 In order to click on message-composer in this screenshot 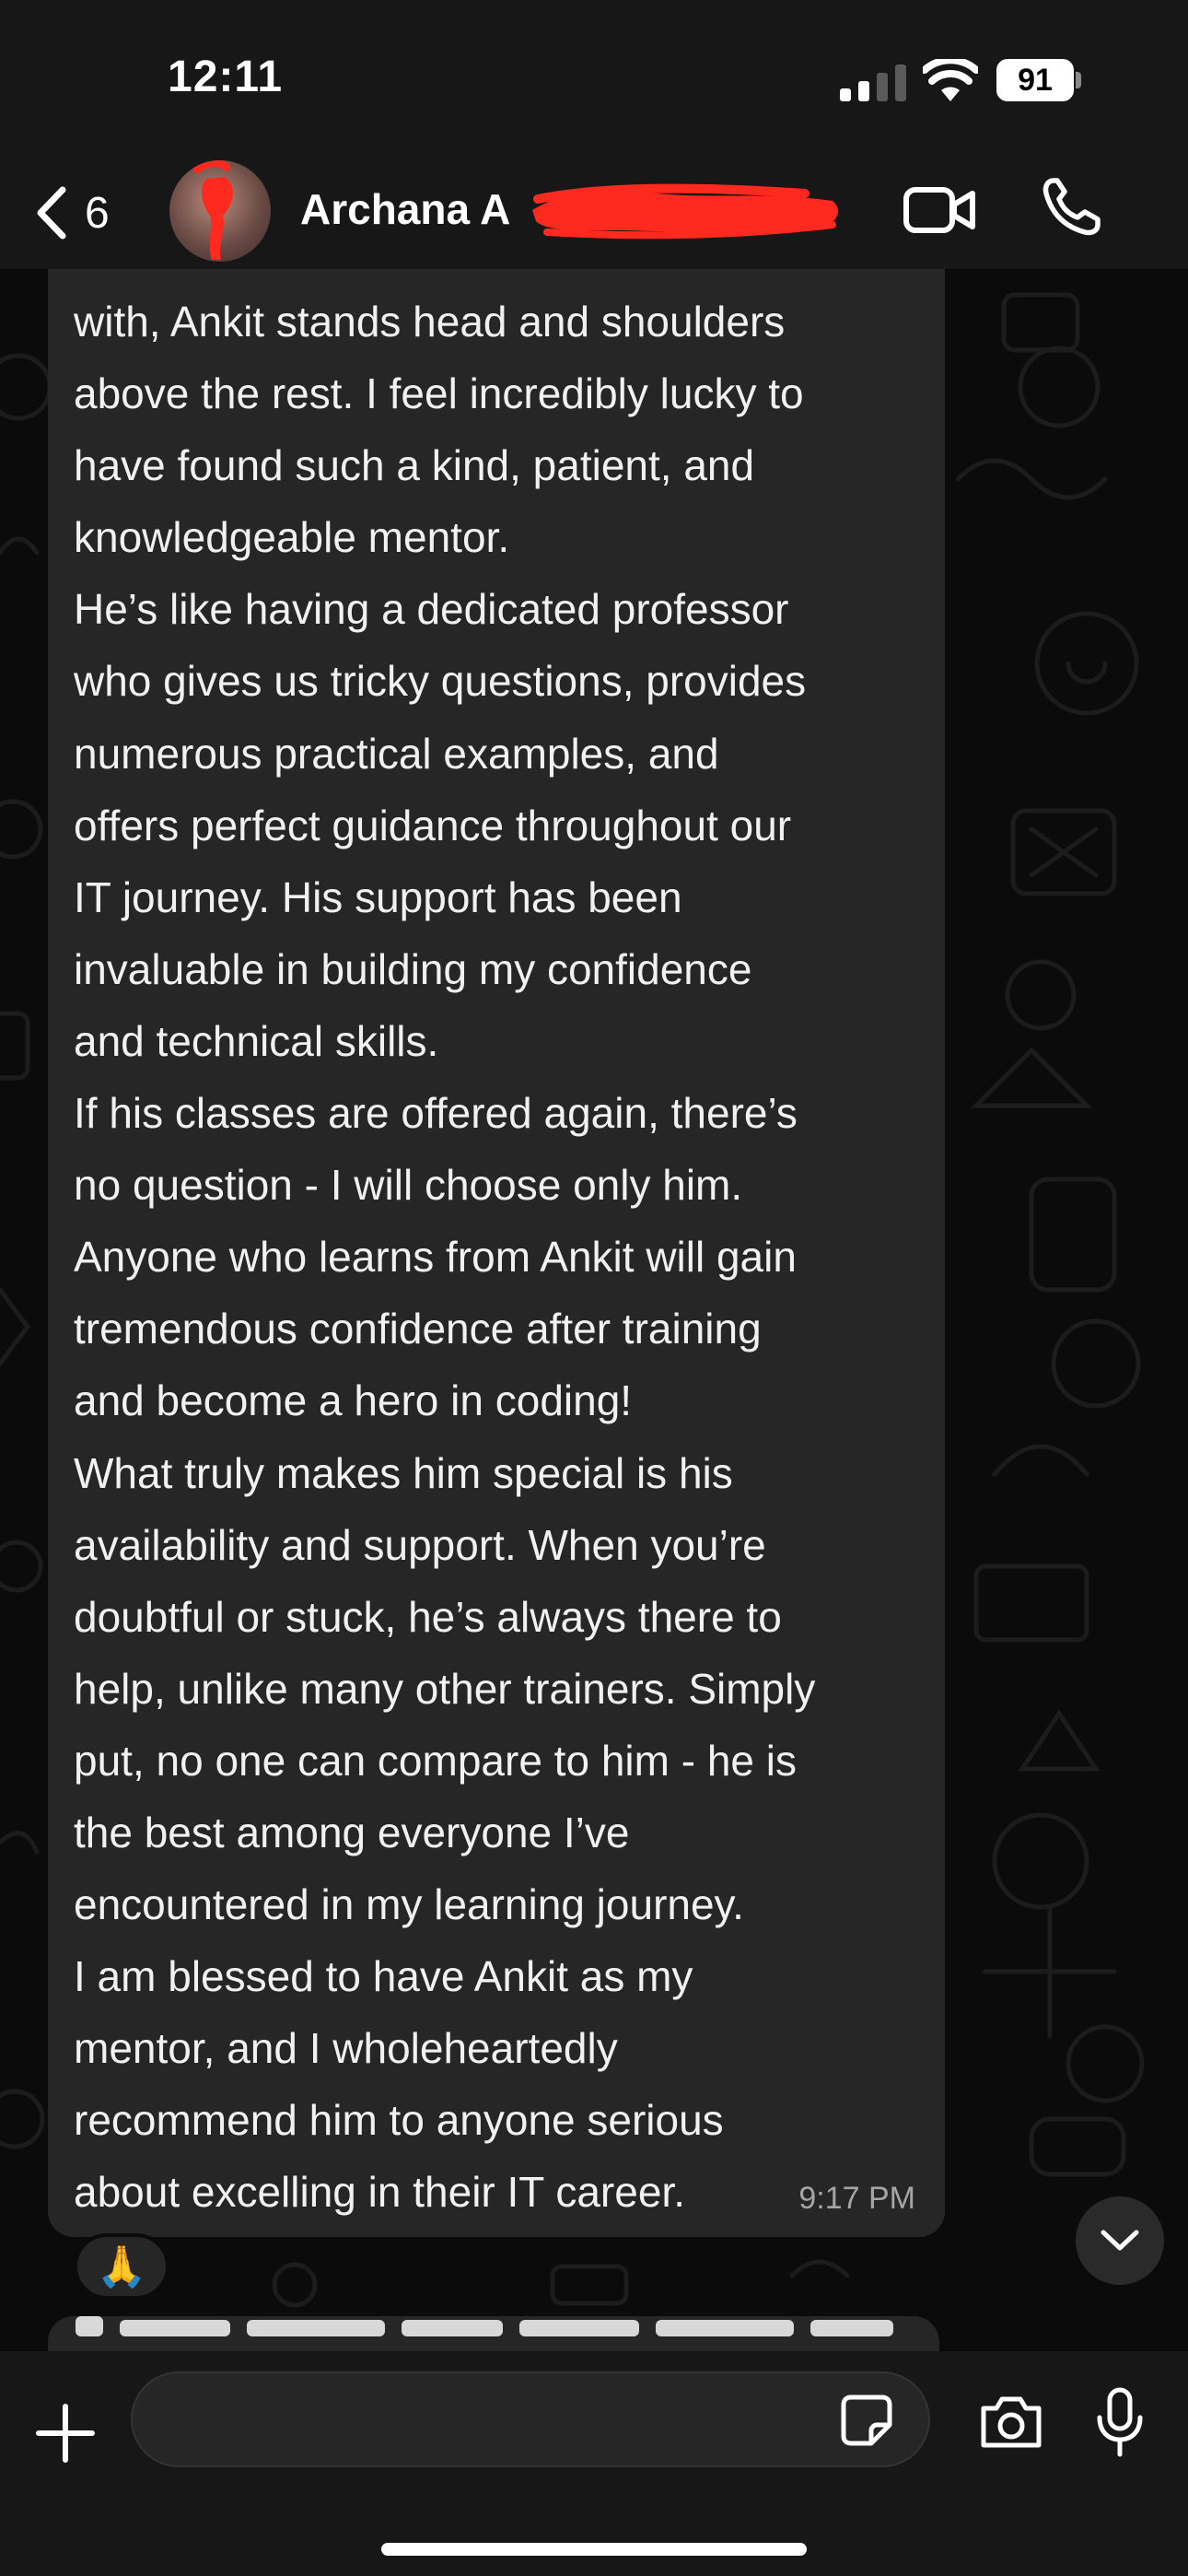, I will do `click(594, 2463)`.